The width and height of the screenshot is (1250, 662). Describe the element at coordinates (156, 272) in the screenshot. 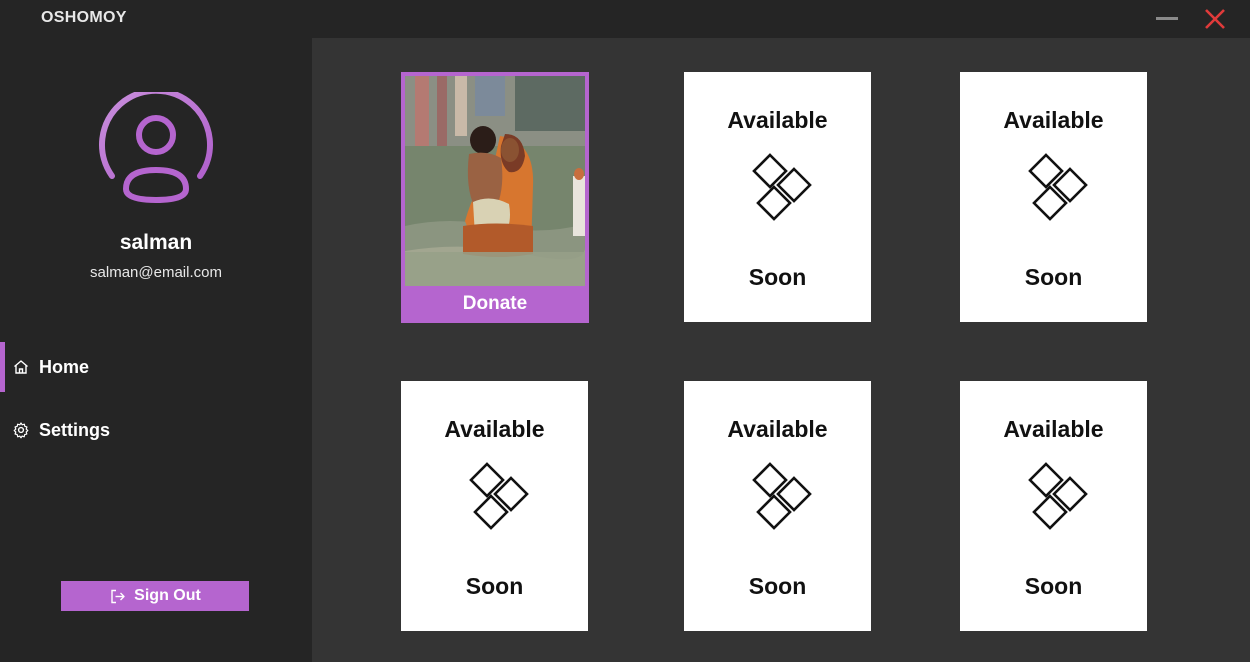

I see `user-email: salman@email.com` at that location.